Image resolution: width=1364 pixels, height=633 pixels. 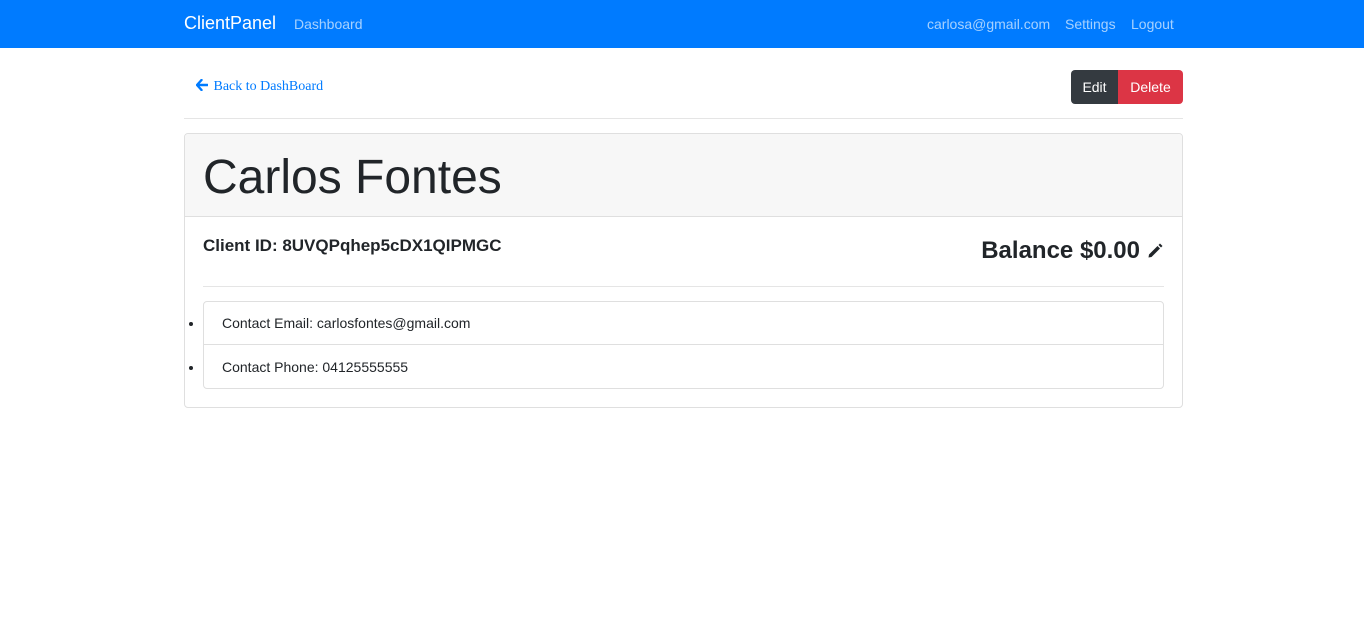 I want to click on dashboard-link: Dashboard, so click(x=328, y=24).